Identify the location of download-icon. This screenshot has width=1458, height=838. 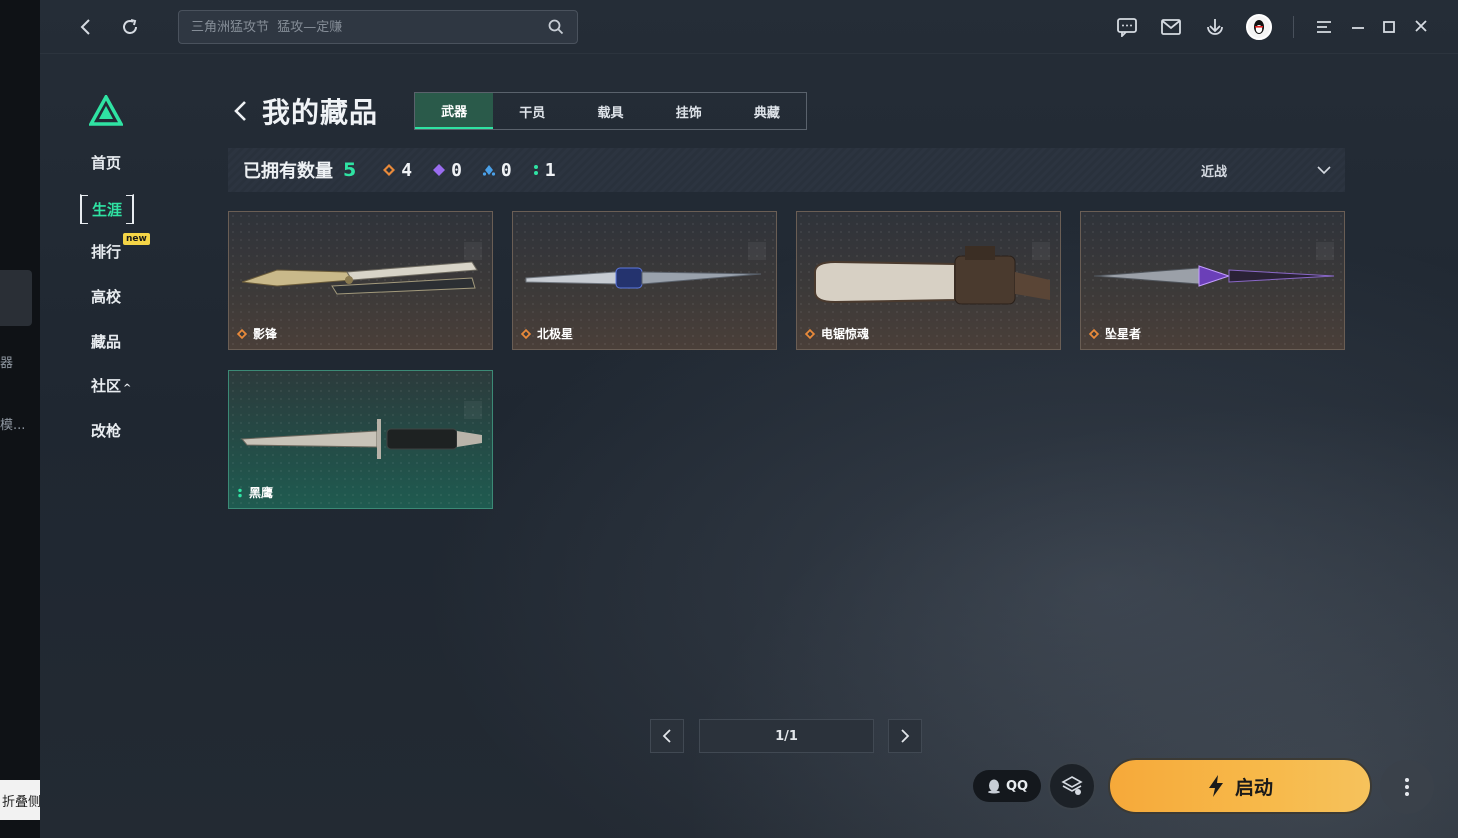
(1215, 27).